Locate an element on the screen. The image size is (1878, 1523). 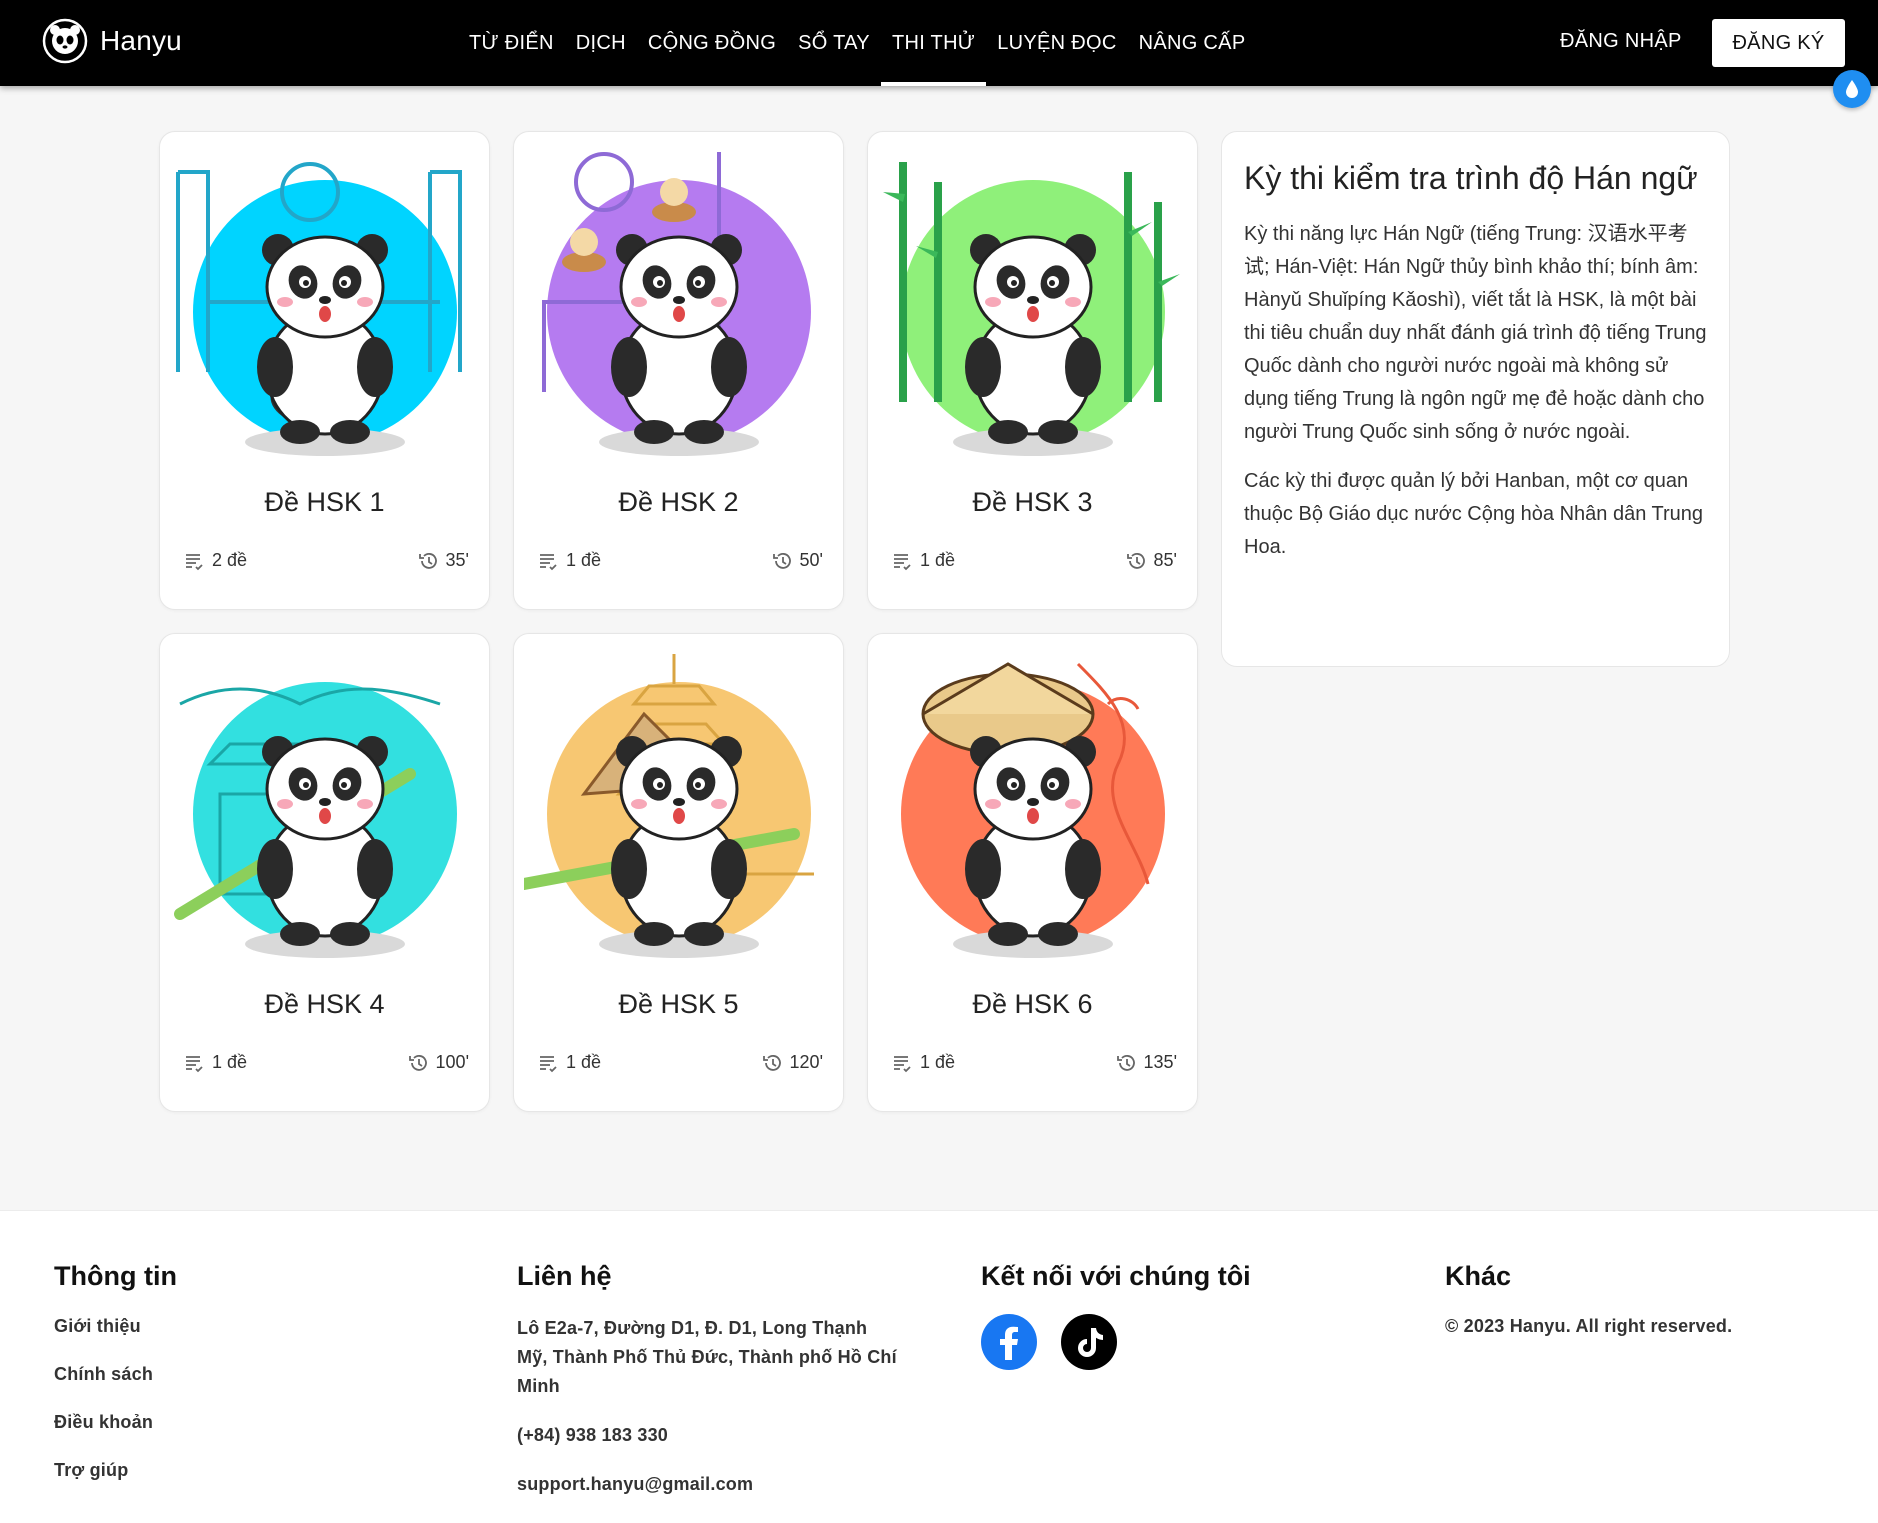
card-title: Đề HSK 5 is located at coordinates (678, 1004).